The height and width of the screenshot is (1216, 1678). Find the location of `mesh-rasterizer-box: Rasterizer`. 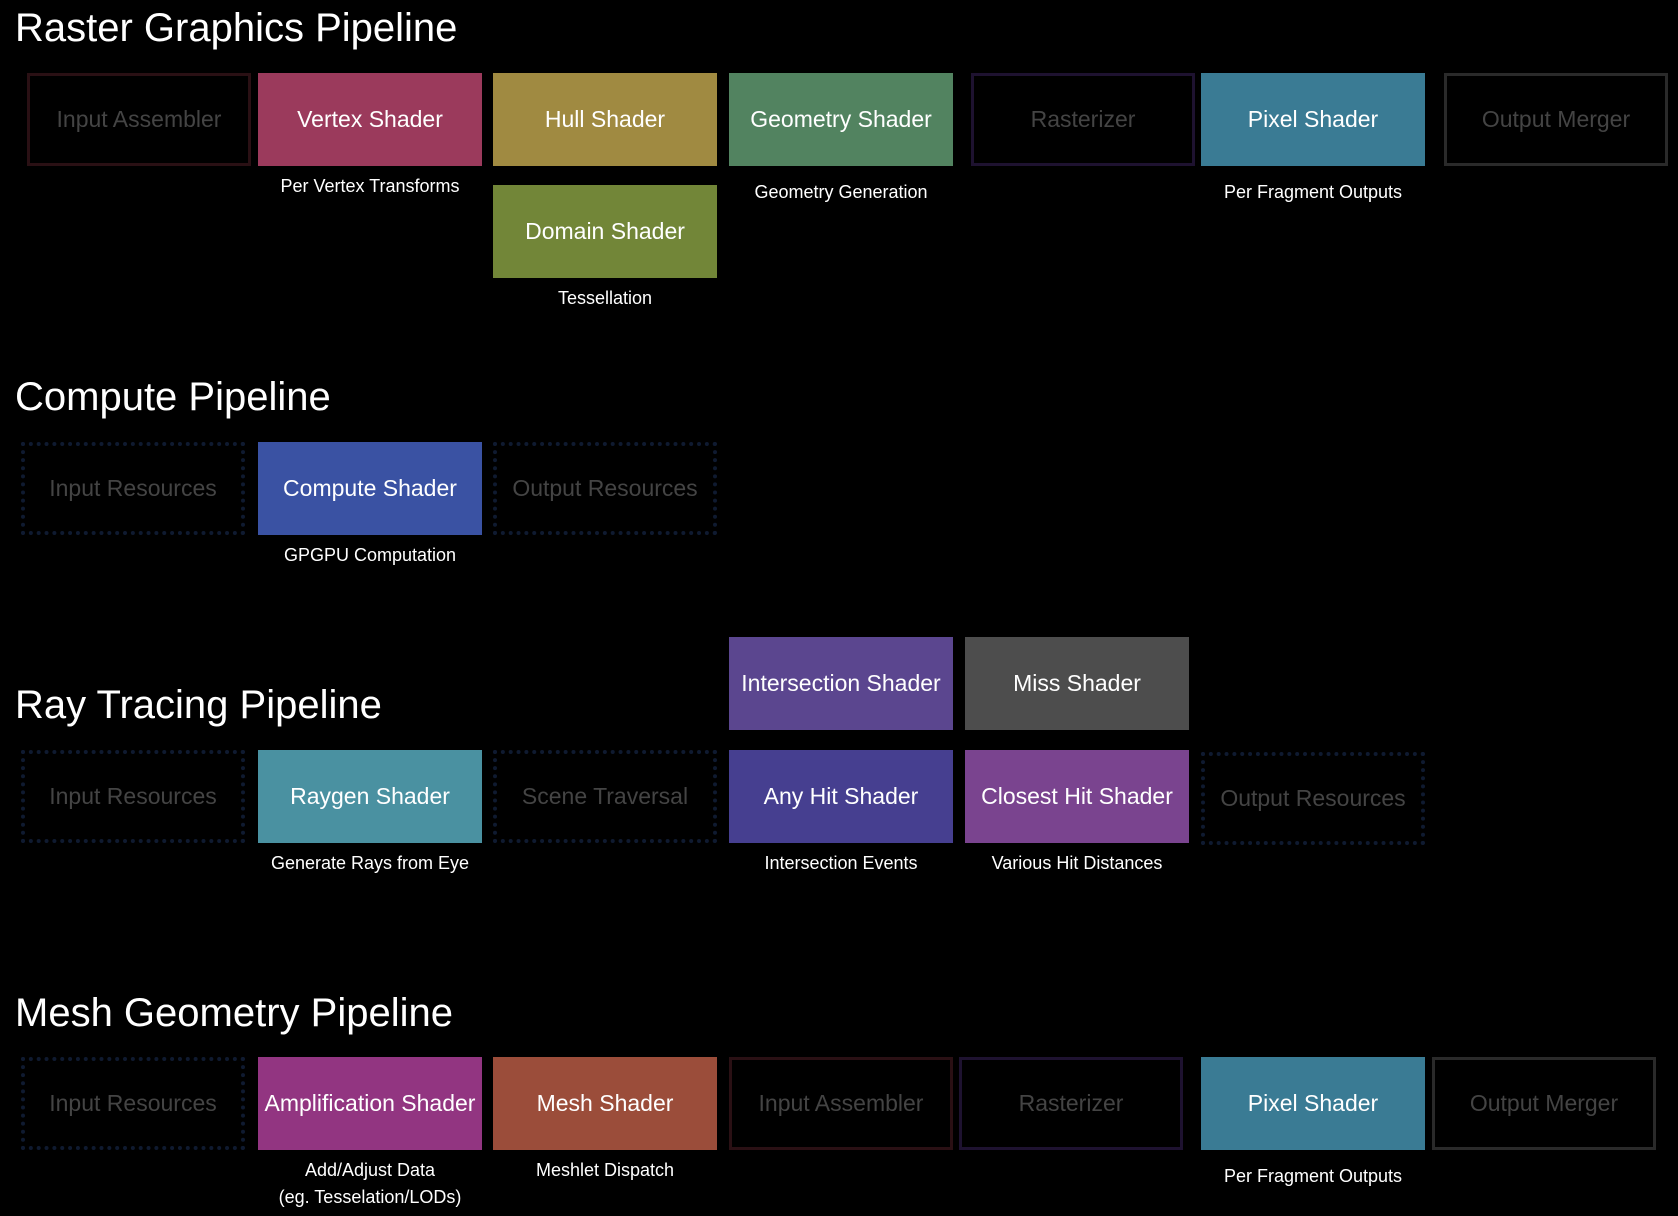

mesh-rasterizer-box: Rasterizer is located at coordinates (1071, 1103).